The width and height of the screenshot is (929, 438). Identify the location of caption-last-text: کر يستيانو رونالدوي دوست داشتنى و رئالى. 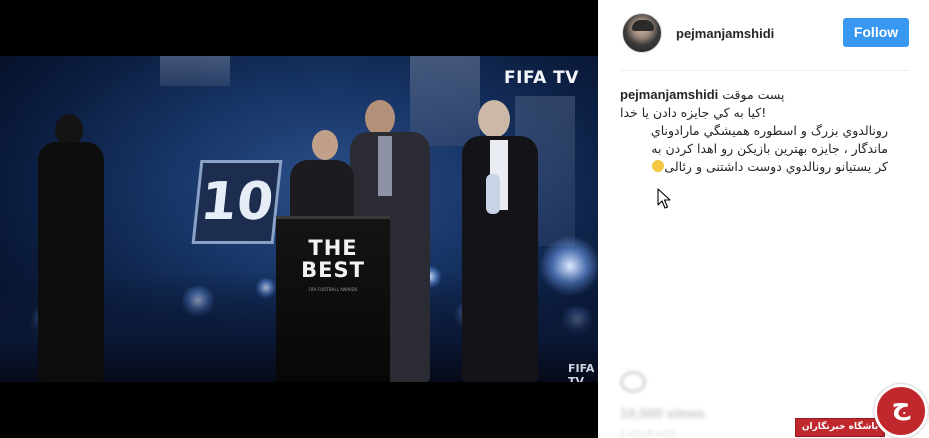
(776, 166).